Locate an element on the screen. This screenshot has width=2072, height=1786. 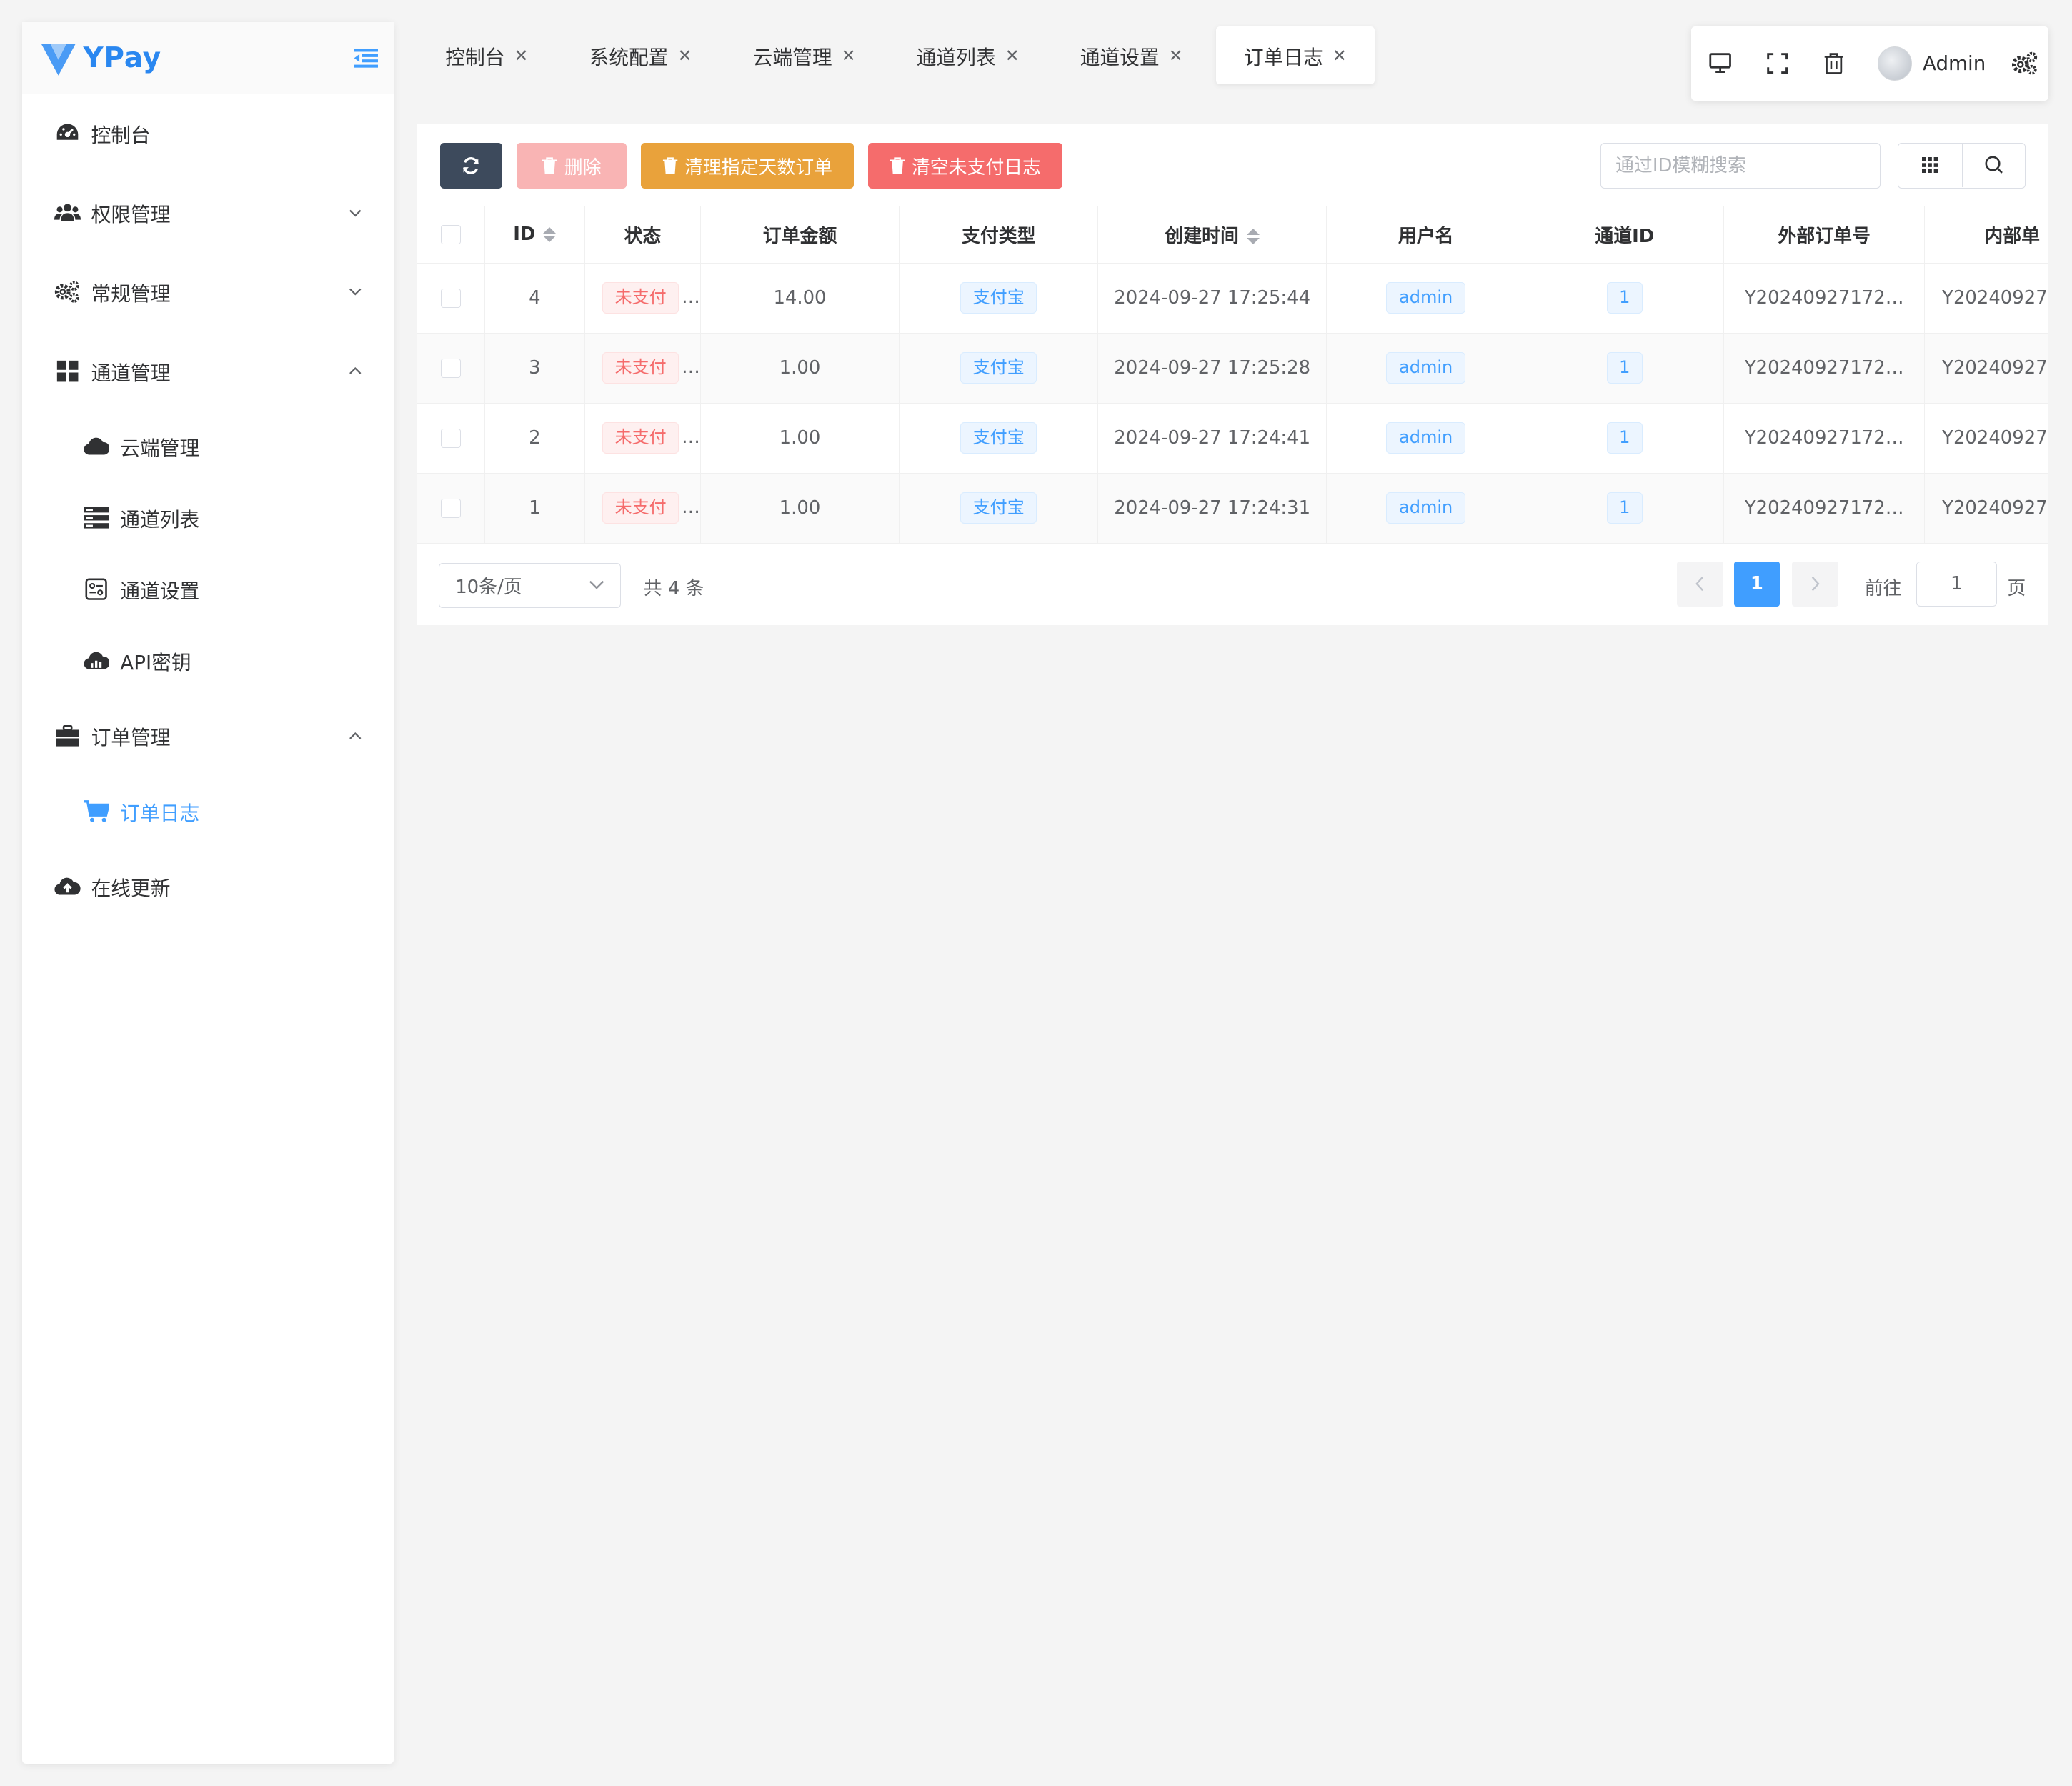
sidebar-item-general: 常规管理 is located at coordinates (208, 291).